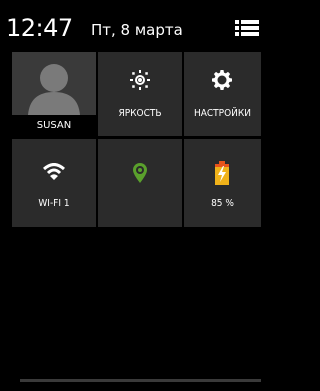  Describe the element at coordinates (222, 113) in the screenshot. I see `settings-label: НАСТРОЙКИ` at that location.